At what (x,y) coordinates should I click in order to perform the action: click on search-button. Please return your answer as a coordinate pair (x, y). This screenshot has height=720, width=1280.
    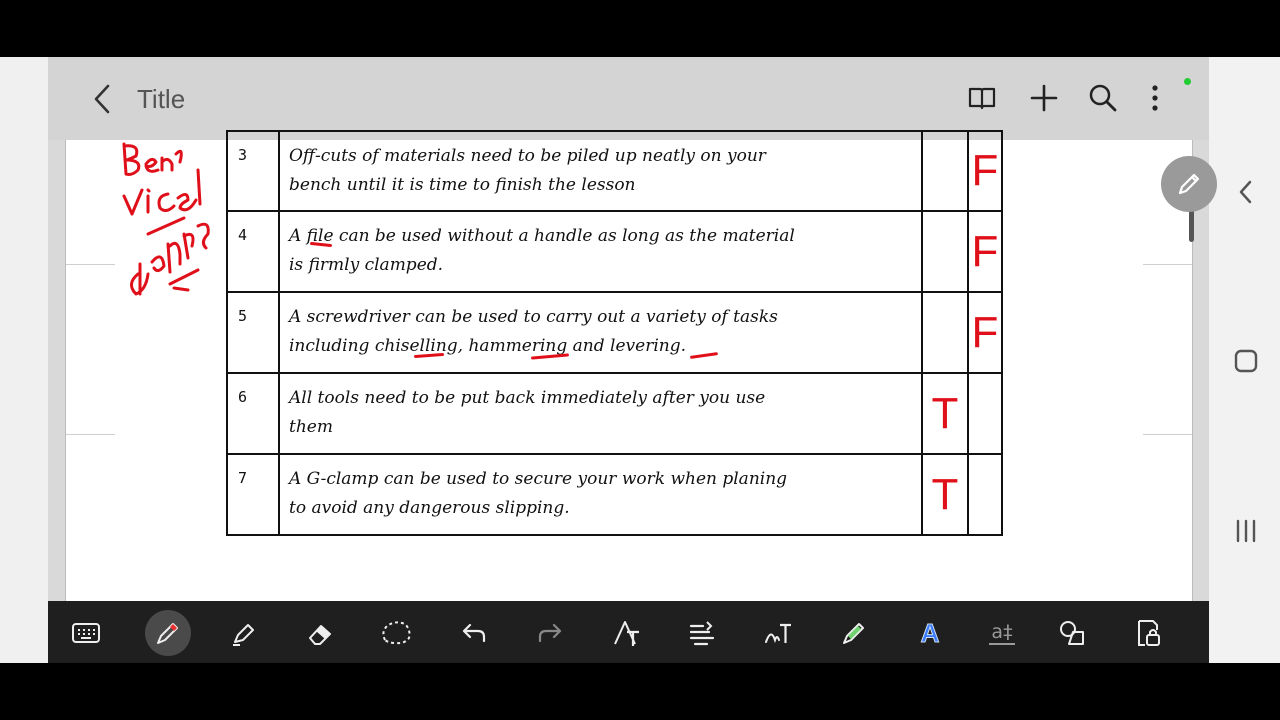
    Looking at the image, I should click on (1103, 98).